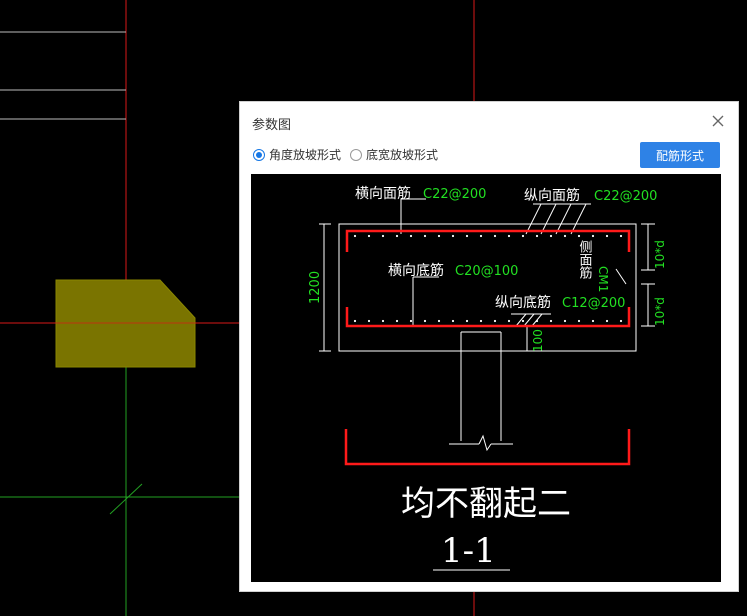  What do you see at coordinates (660, 311) in the screenshot?
I see `anchor-dimension-bottom: 10*d` at bounding box center [660, 311].